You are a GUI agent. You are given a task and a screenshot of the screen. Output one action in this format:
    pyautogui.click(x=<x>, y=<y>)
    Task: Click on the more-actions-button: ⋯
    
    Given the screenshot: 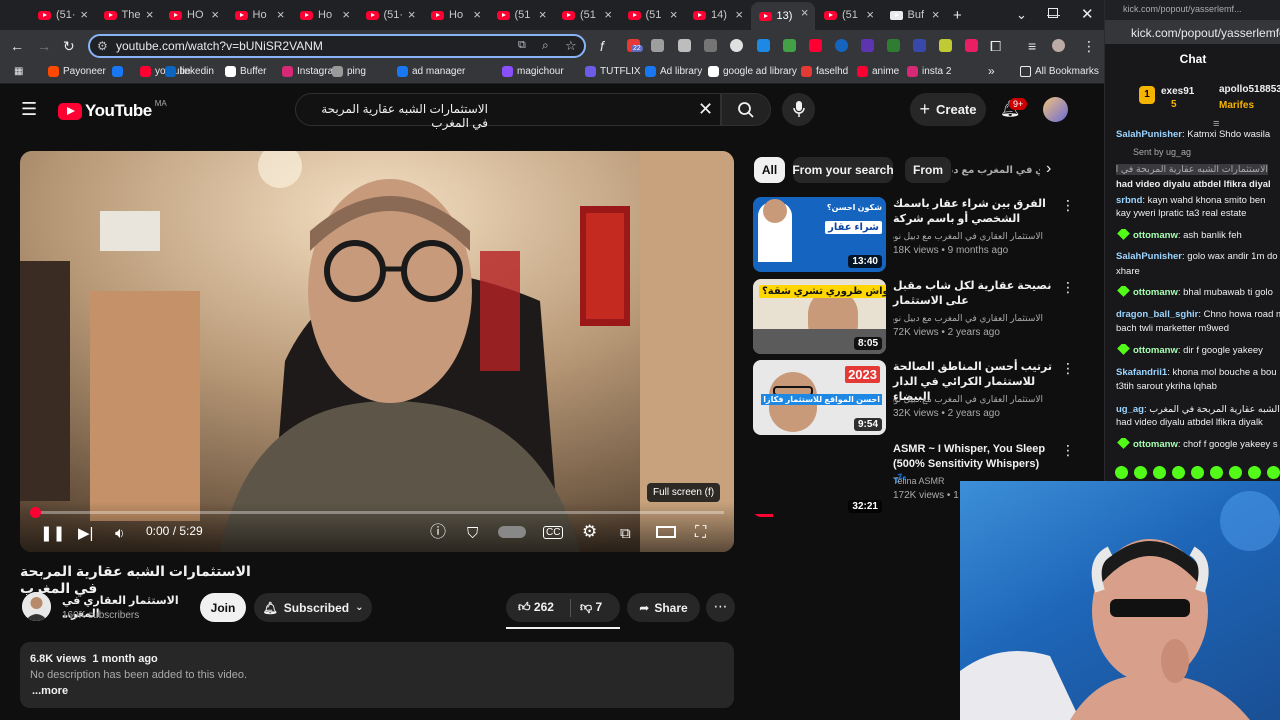 What is the action you would take?
    pyautogui.click(x=720, y=607)
    